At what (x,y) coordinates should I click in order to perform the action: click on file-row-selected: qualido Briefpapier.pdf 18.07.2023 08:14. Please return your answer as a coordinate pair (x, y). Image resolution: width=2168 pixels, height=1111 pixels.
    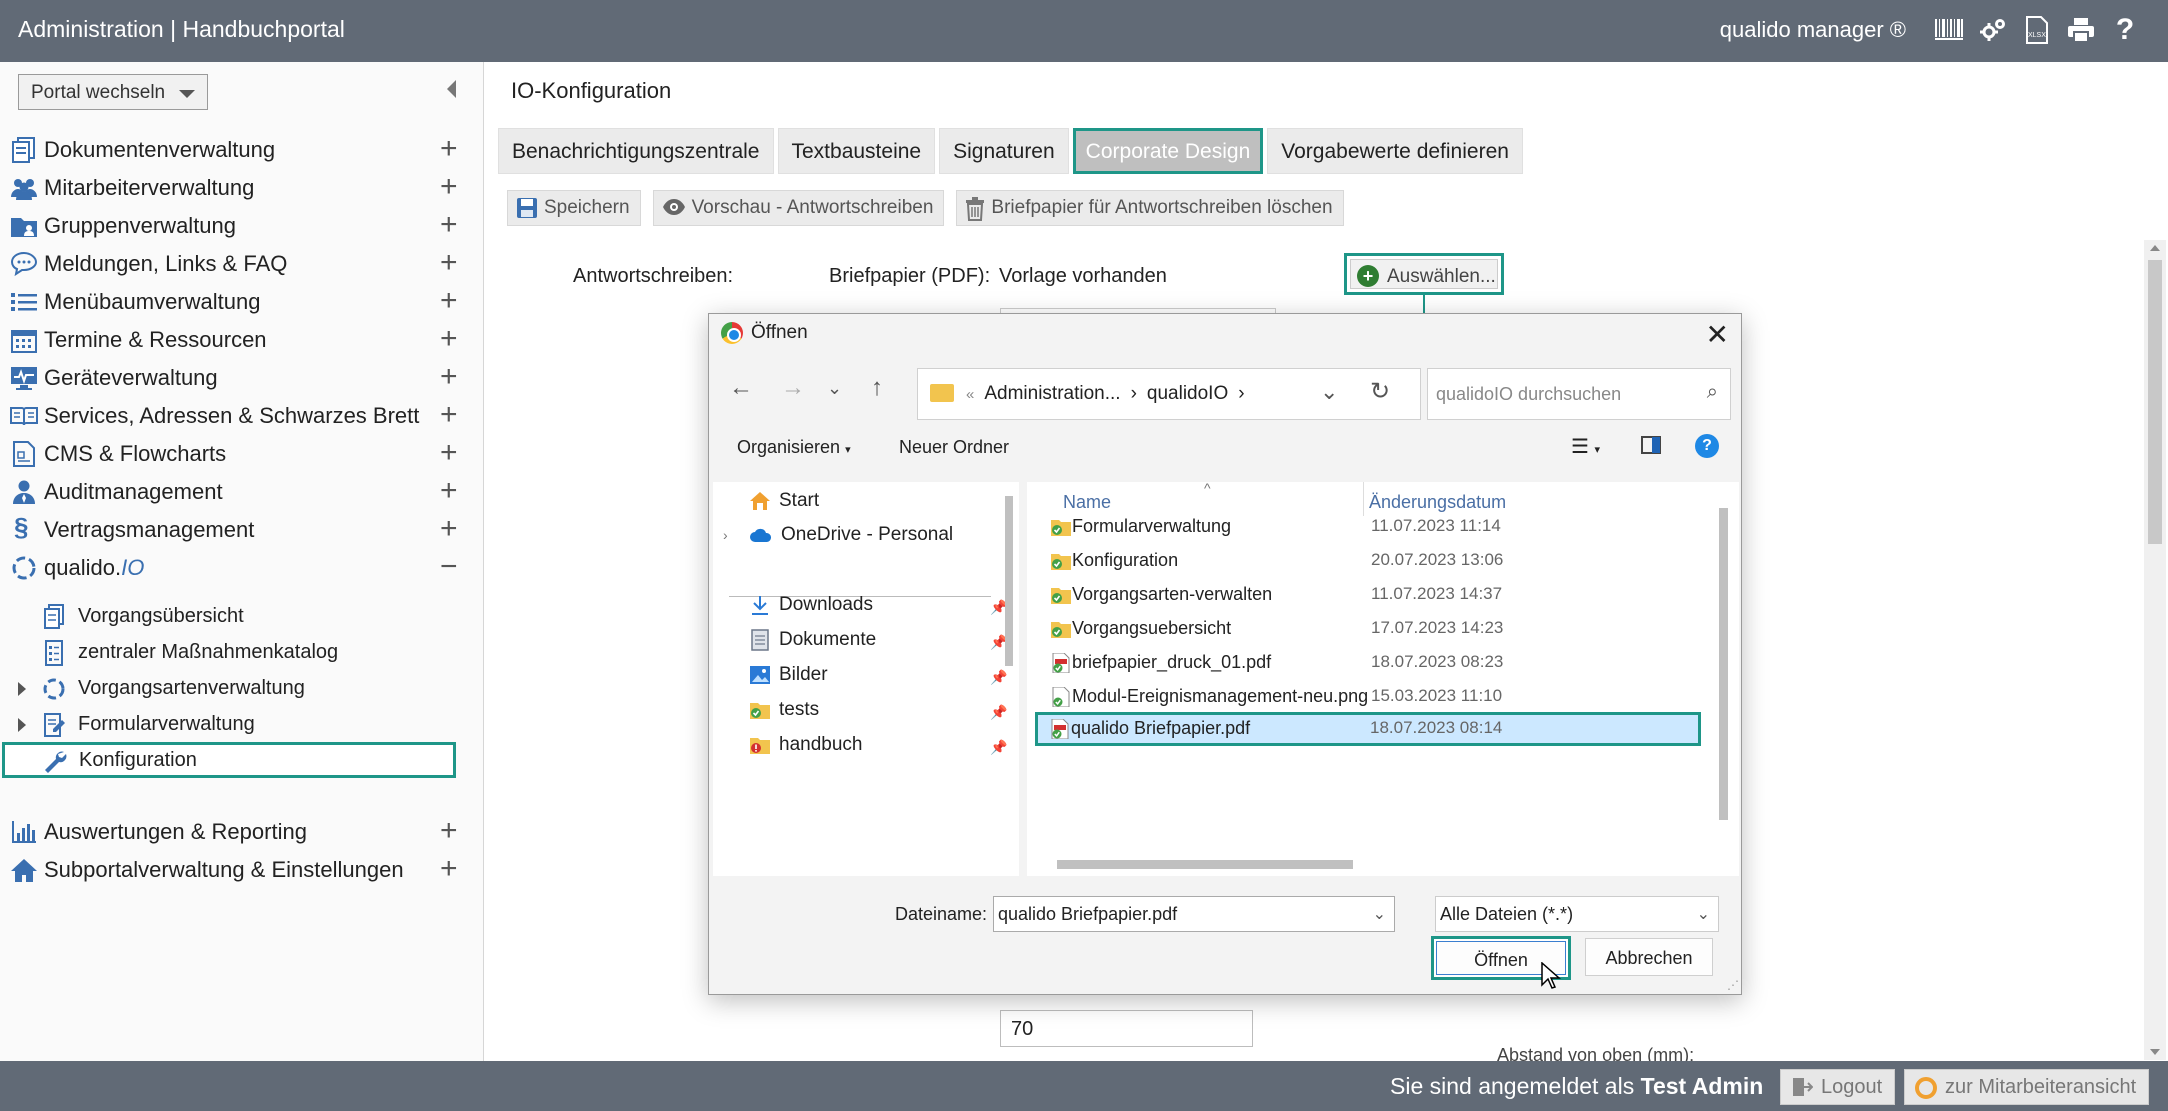
    Looking at the image, I should click on (1368, 729).